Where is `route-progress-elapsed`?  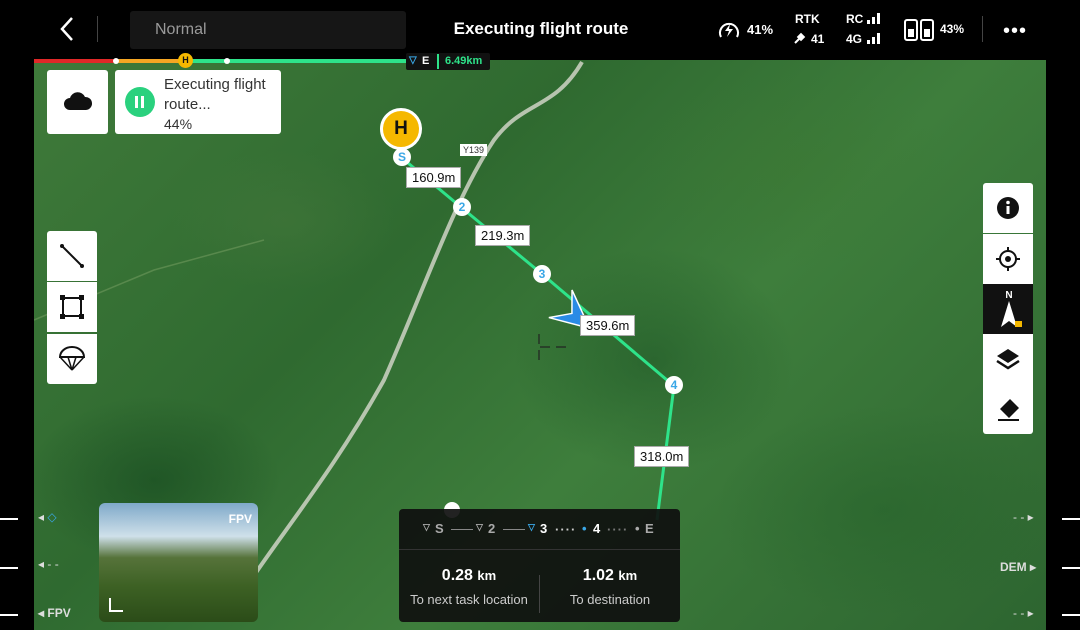
route-progress-elapsed is located at coordinates (75, 61).